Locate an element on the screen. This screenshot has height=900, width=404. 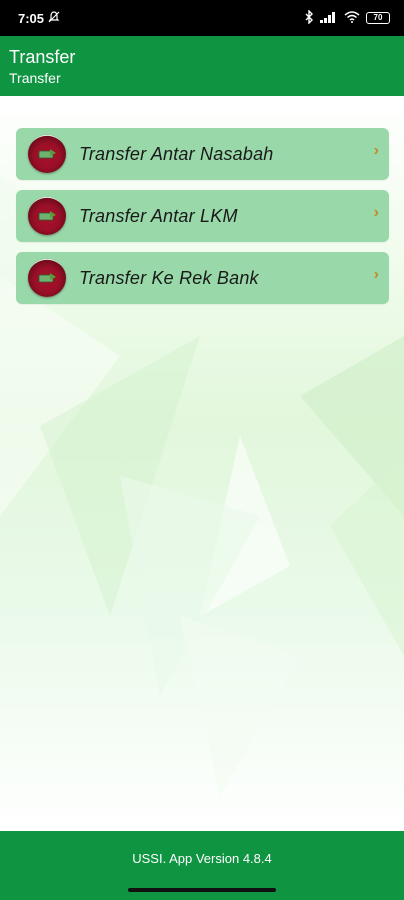
bluetooth-icon is located at coordinates (309, 17).